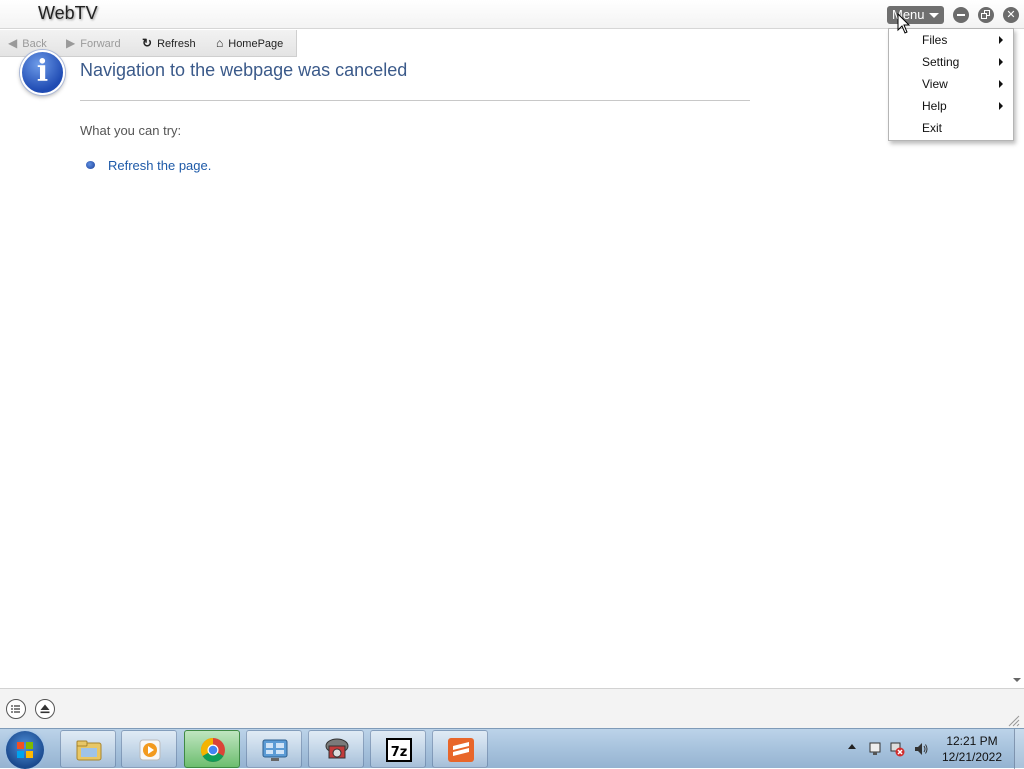 The height and width of the screenshot is (769, 1024). What do you see at coordinates (42, 72) in the screenshot?
I see `info-icon: i` at bounding box center [42, 72].